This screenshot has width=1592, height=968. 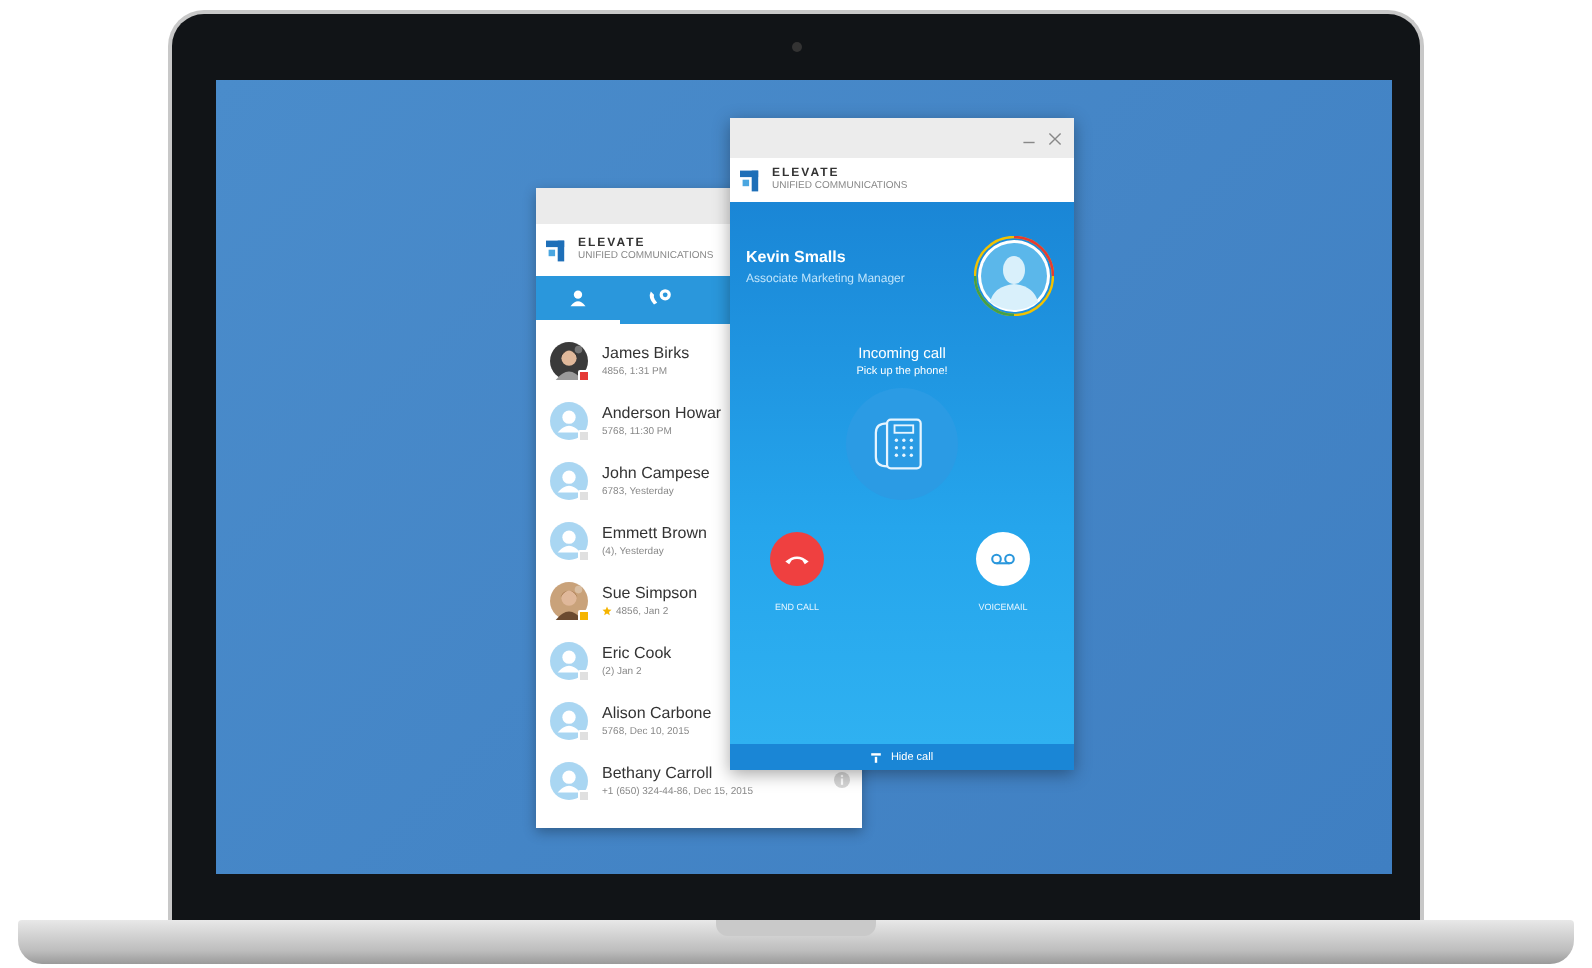 I want to click on contact-name: Eric Cook, so click(x=637, y=652).